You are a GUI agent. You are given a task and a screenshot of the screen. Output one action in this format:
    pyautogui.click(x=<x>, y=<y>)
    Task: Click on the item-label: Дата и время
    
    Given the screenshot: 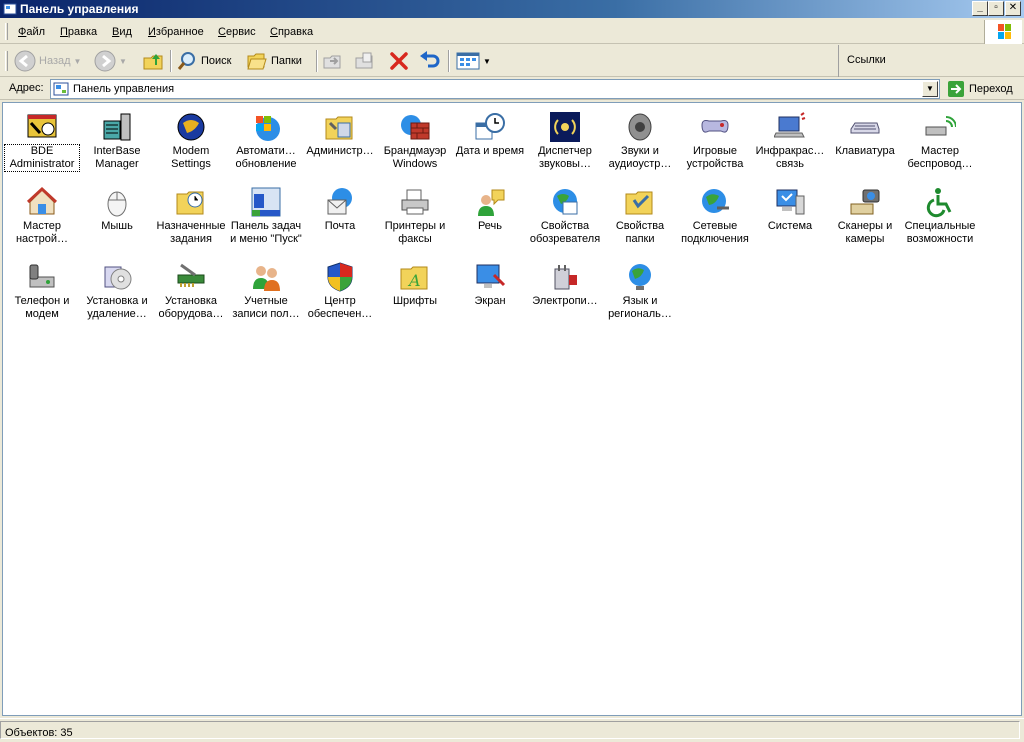 What is the action you would take?
    pyautogui.click(x=490, y=151)
    